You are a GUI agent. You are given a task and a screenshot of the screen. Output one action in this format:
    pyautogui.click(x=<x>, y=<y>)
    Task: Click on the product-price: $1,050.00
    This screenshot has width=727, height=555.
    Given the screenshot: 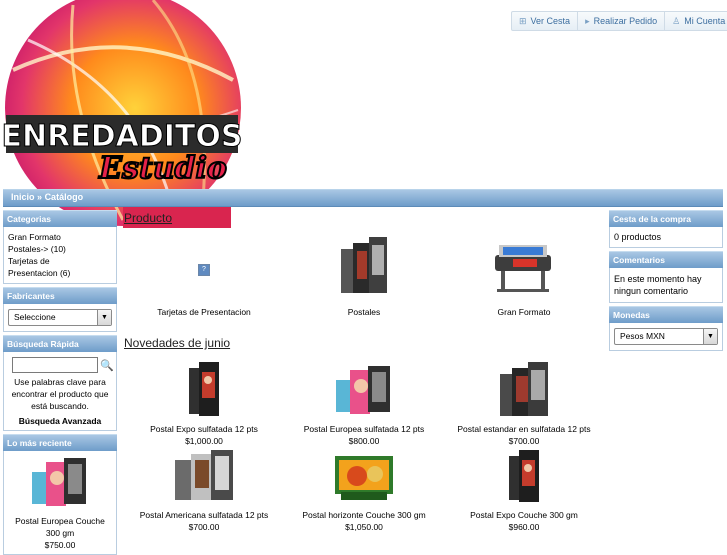 What is the action you would take?
    pyautogui.click(x=364, y=527)
    